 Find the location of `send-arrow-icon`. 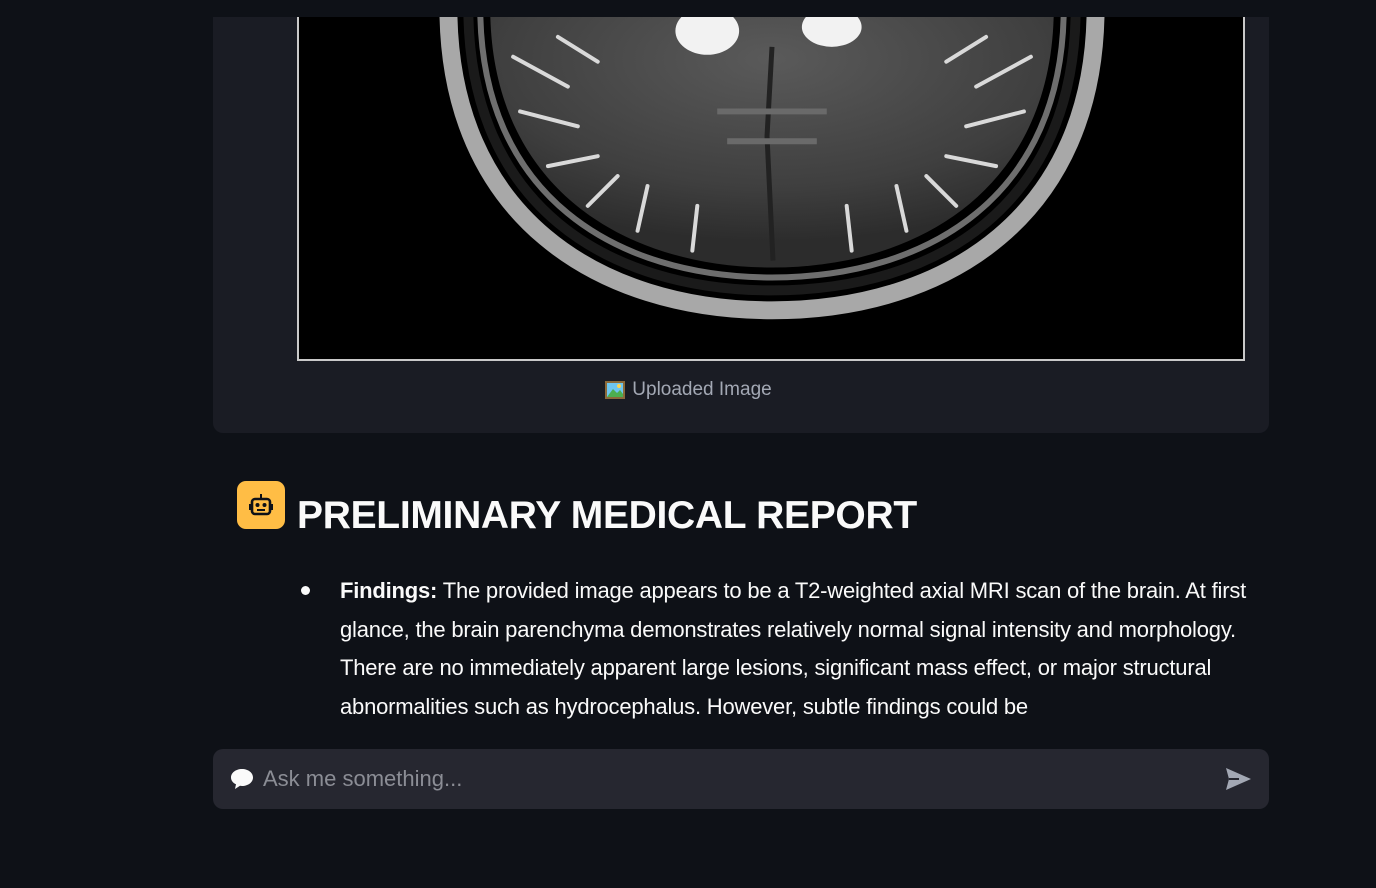

send-arrow-icon is located at coordinates (1238, 779).